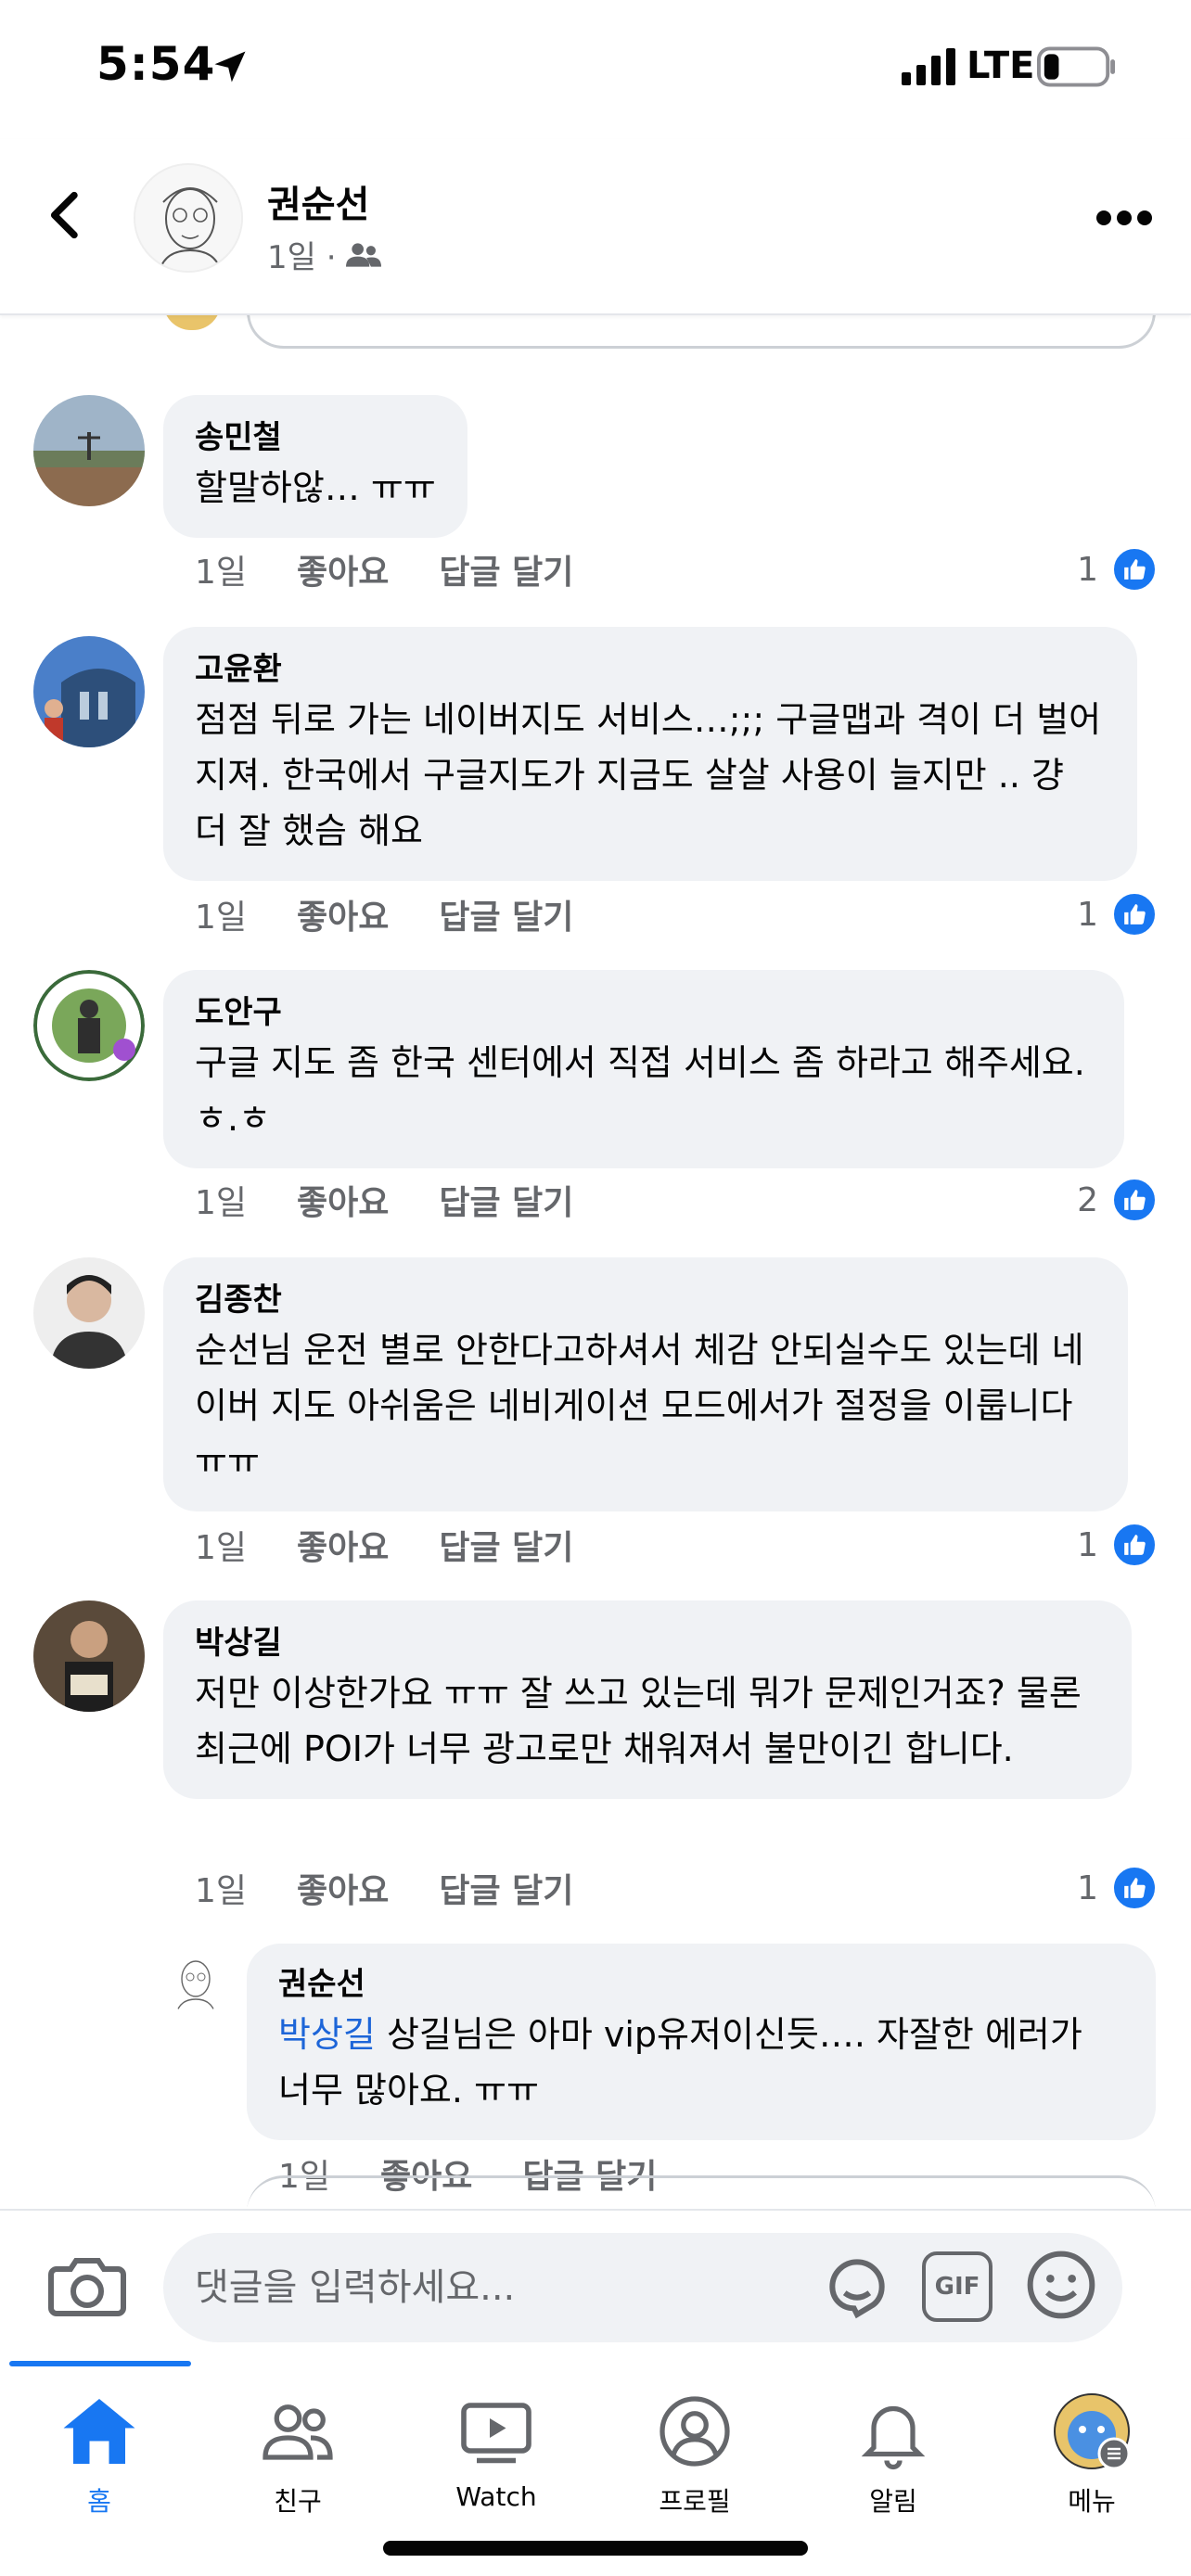 This screenshot has height=2576, width=1191. I want to click on location-arrow-icon, so click(230, 67).